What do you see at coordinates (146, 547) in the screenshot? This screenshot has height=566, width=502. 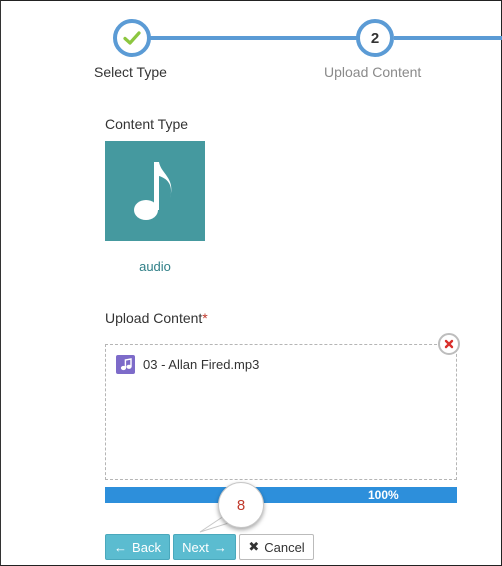 I see `back-button-label: Back` at bounding box center [146, 547].